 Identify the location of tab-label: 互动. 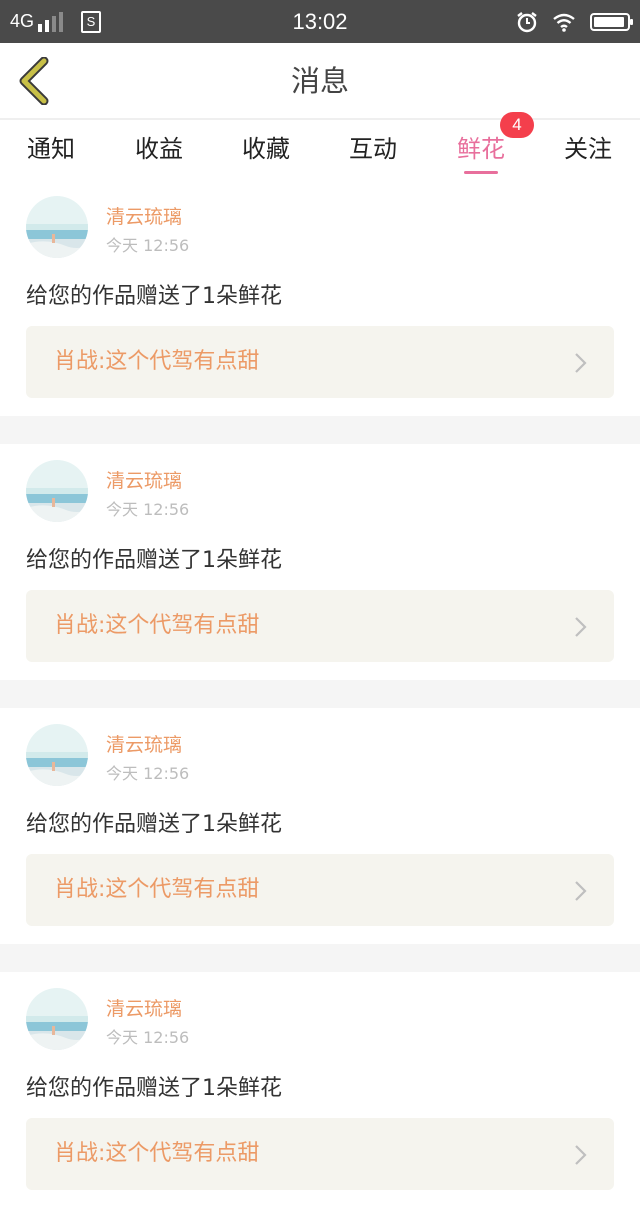
(373, 149).